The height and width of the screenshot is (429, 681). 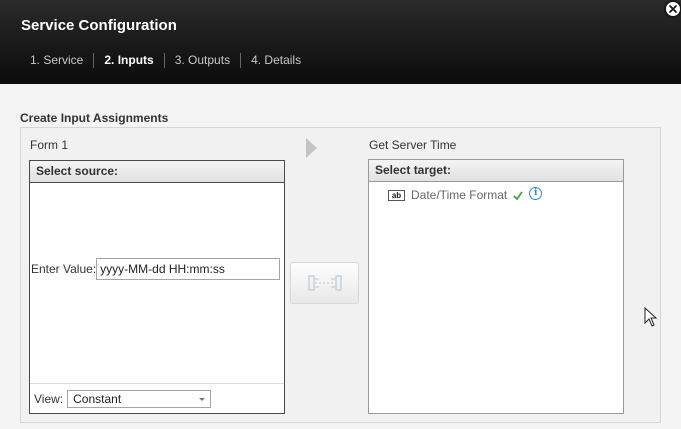 I want to click on target-item-label: Date/Time Format, so click(x=459, y=195).